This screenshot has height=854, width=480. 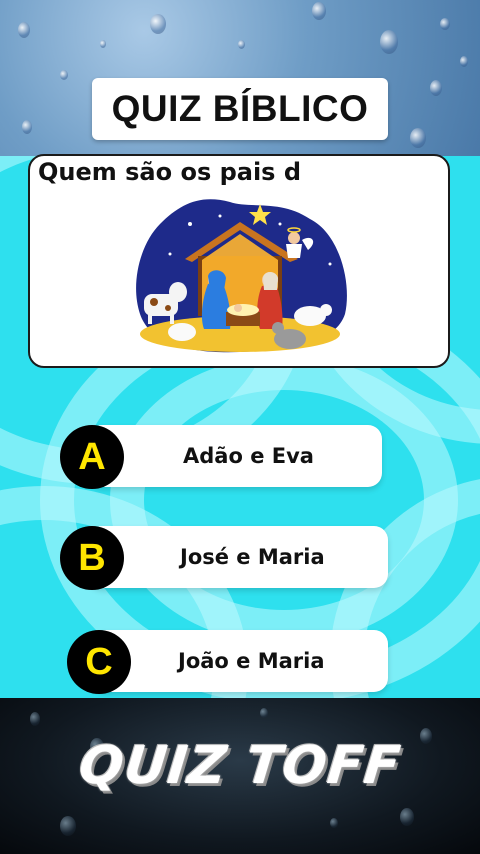 I want to click on brand-logo-text: QUIZ TOFF, so click(x=240, y=766).